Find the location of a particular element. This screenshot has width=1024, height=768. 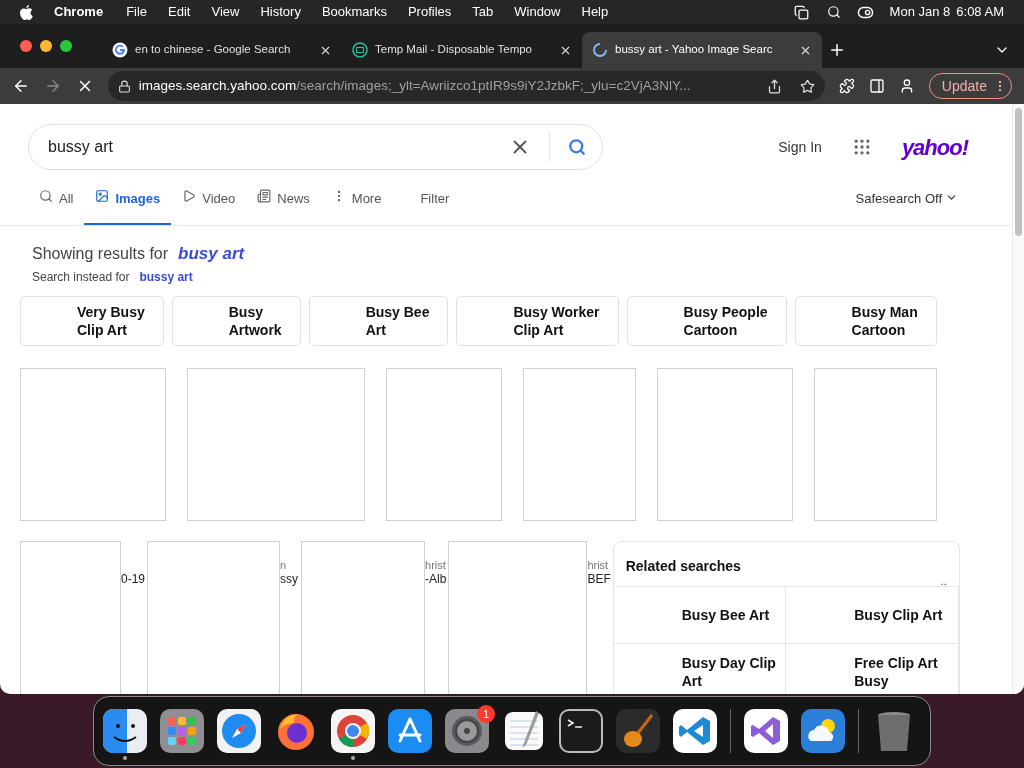

original-query-link: bussy art is located at coordinates (166, 276).